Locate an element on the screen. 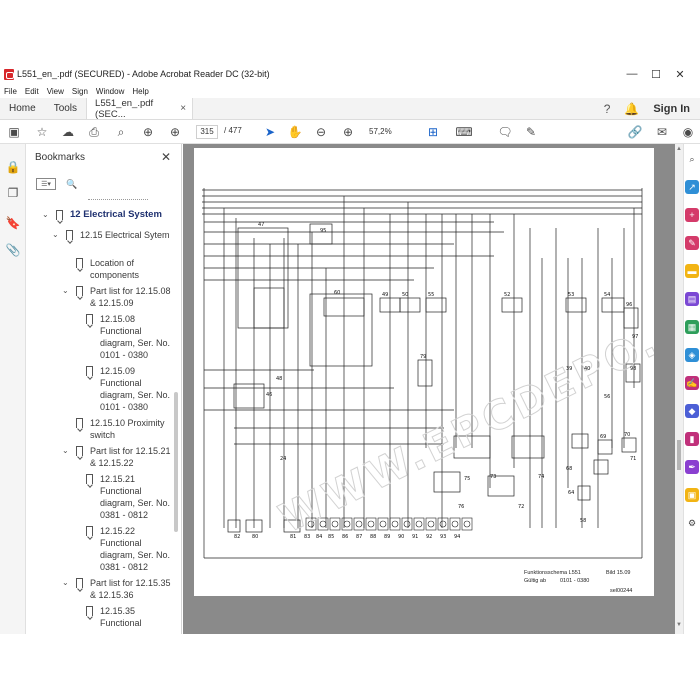 This screenshot has height=700, width=700. select-cursor-icon: ➤ is located at coordinates (270, 132).